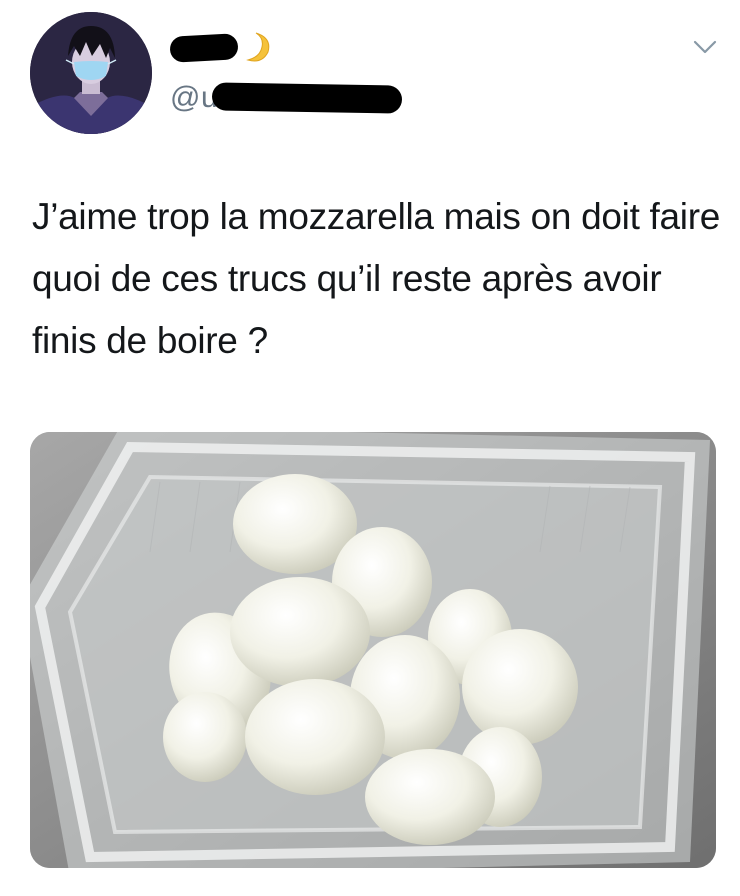 This screenshot has width=740, height=896. I want to click on avatar, so click(91, 73).